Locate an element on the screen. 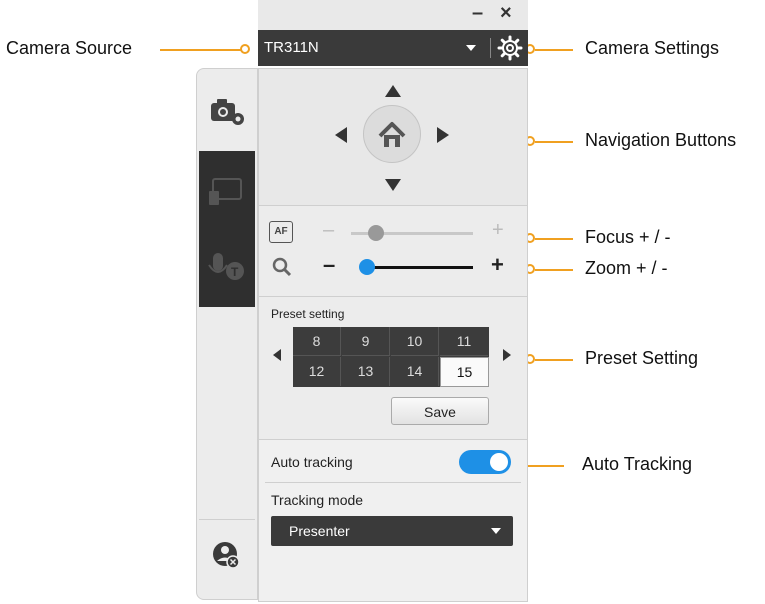 This screenshot has height=604, width=765. callout-preset-setting: Preset Setting is located at coordinates (642, 358).